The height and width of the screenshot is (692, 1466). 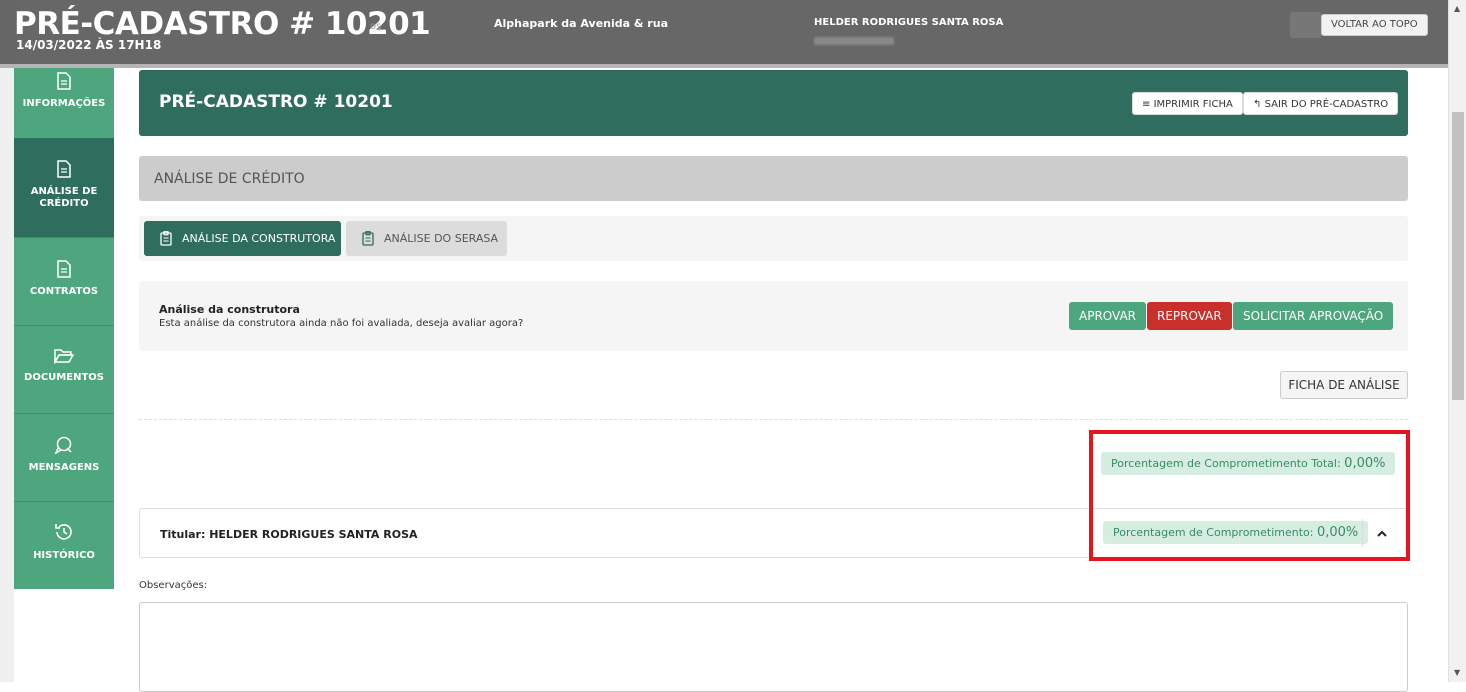 What do you see at coordinates (1257, 104) in the screenshot?
I see `reply-arrow-icon: ↰` at bounding box center [1257, 104].